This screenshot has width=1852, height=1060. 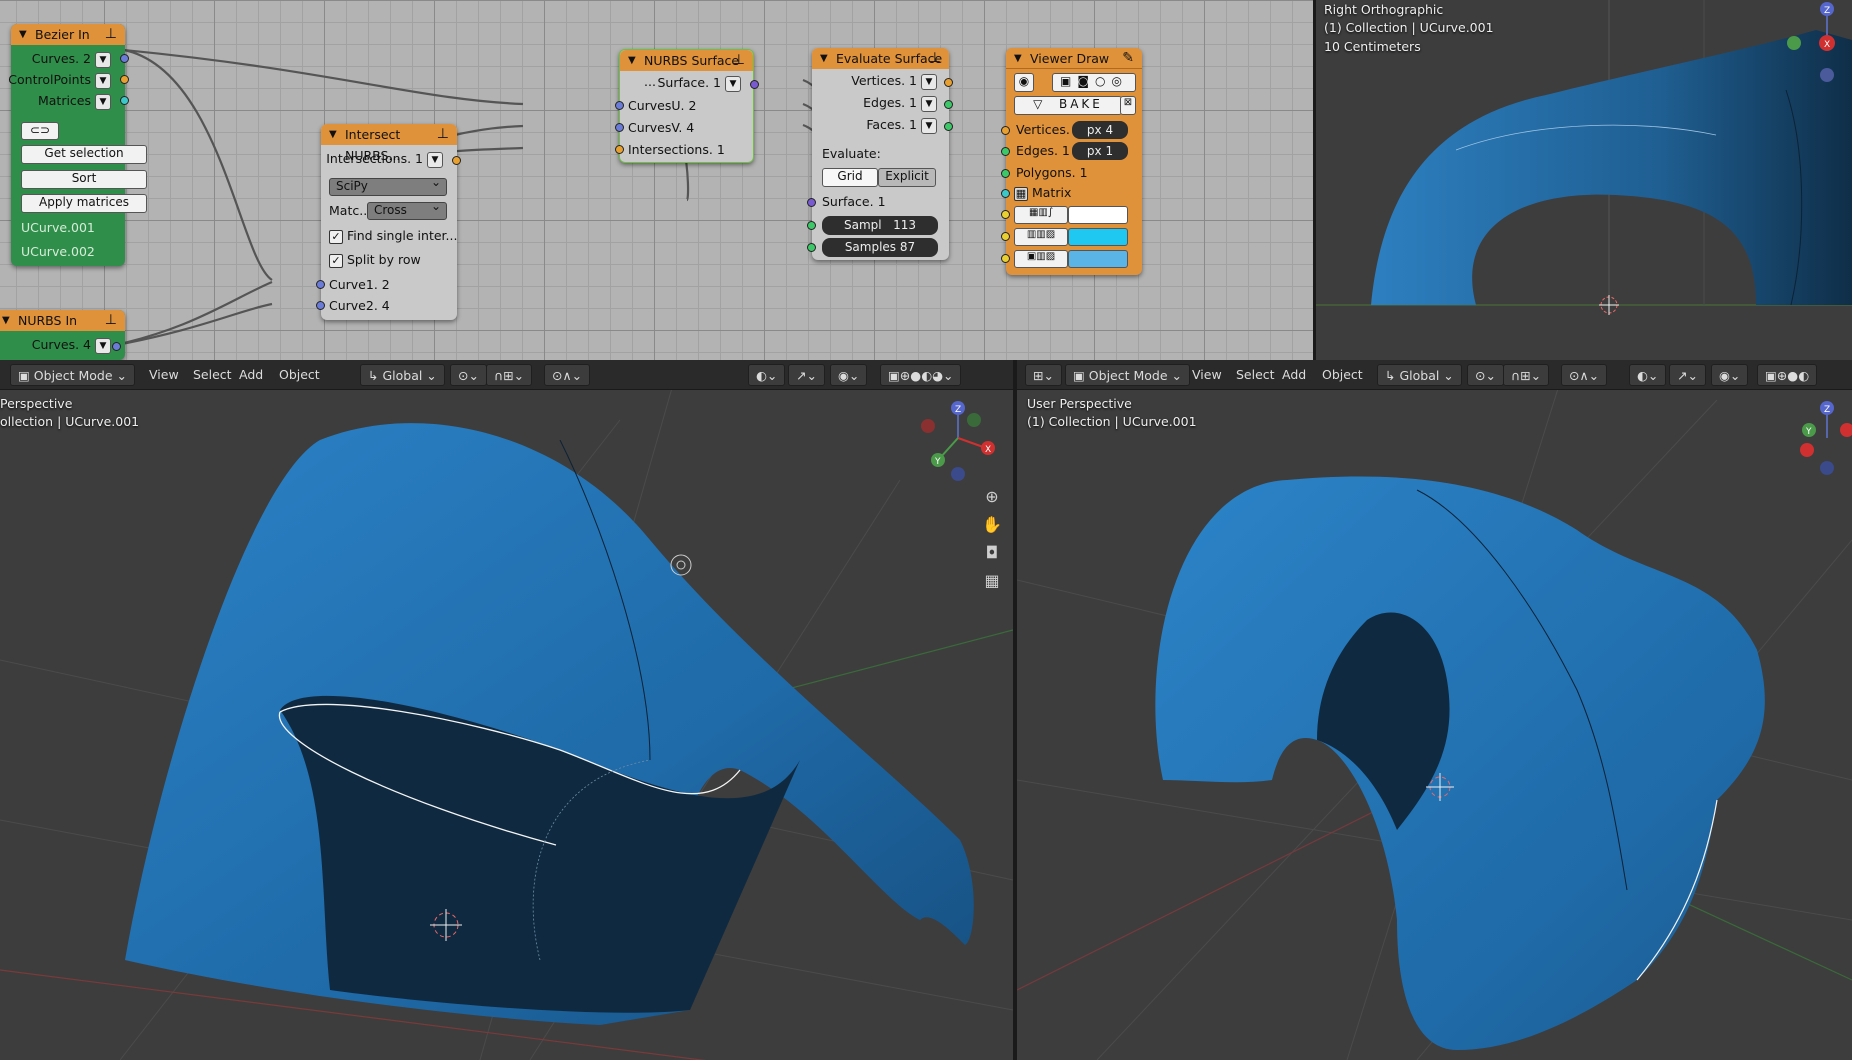 I want to click on get-selection-button: Get selection, so click(x=84, y=154).